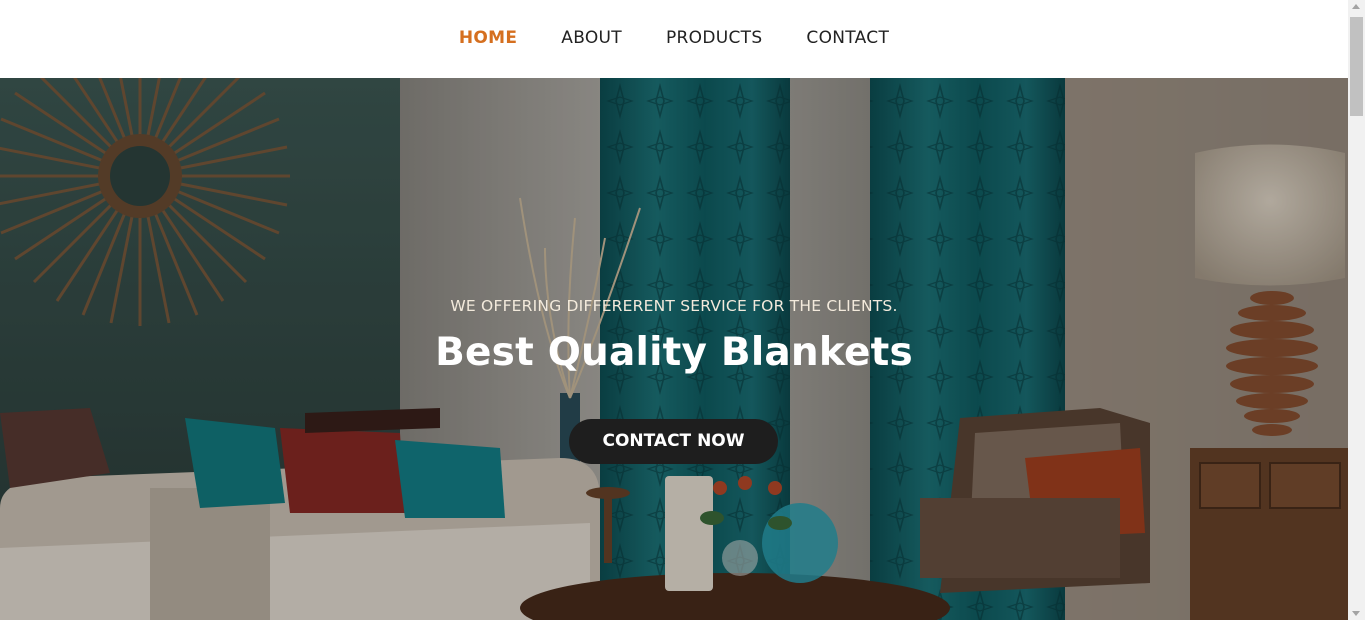 This screenshot has width=1365, height=620. What do you see at coordinates (488, 38) in the screenshot?
I see `nav-item-home: HOME` at bounding box center [488, 38].